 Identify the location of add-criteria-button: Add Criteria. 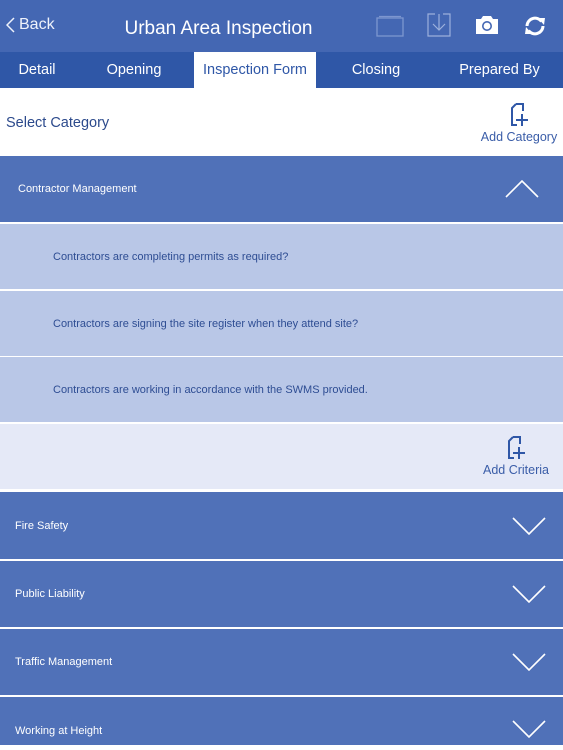
(516, 456).